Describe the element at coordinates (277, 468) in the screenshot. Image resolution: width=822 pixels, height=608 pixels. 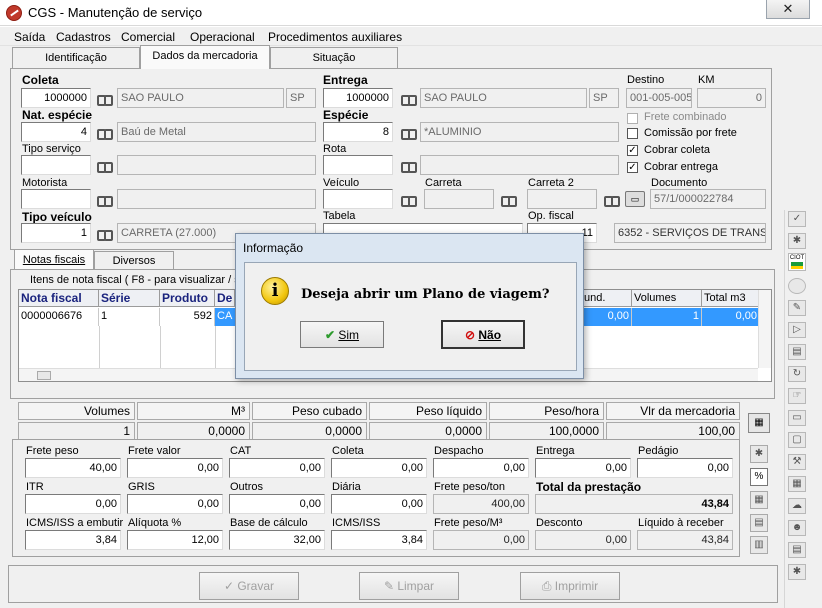
I see `cat-input: 0,00` at that location.